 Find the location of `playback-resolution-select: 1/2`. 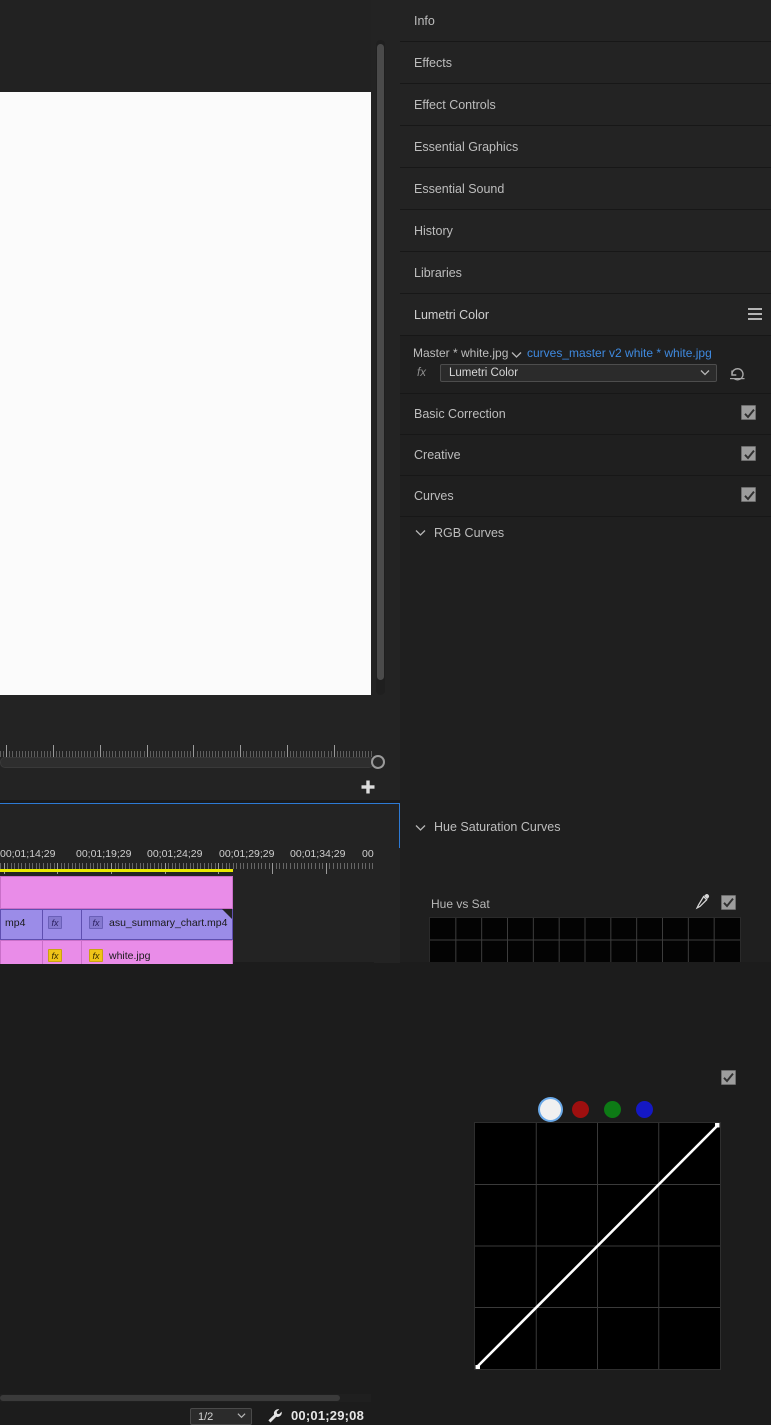

playback-resolution-select: 1/2 is located at coordinates (221, 1416).